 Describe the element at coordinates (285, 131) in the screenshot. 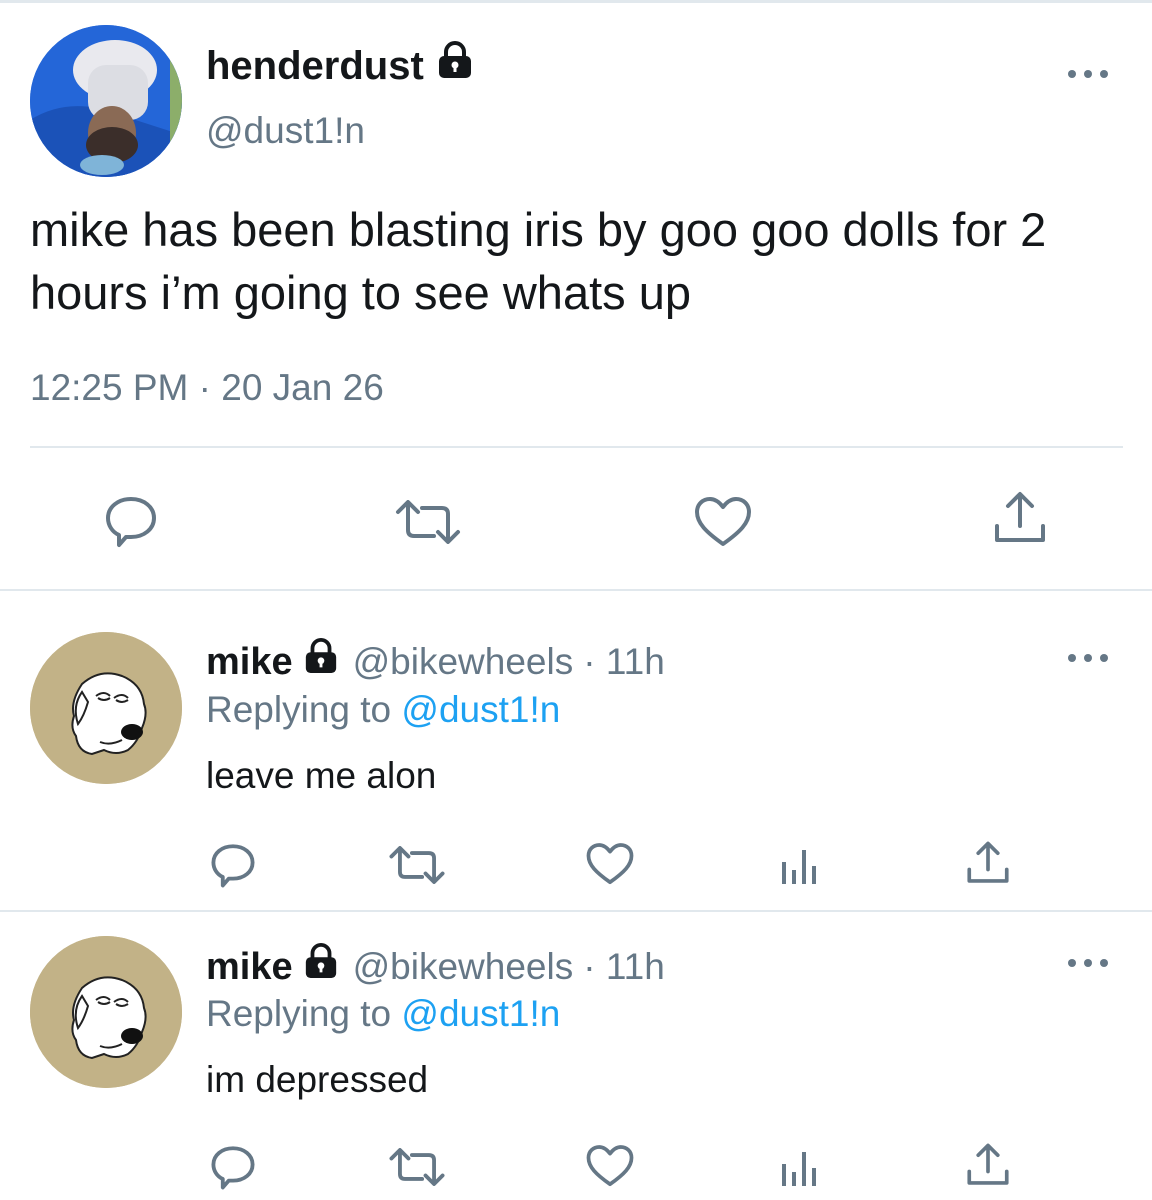

I see `main-author-handle: @dust1!n` at that location.